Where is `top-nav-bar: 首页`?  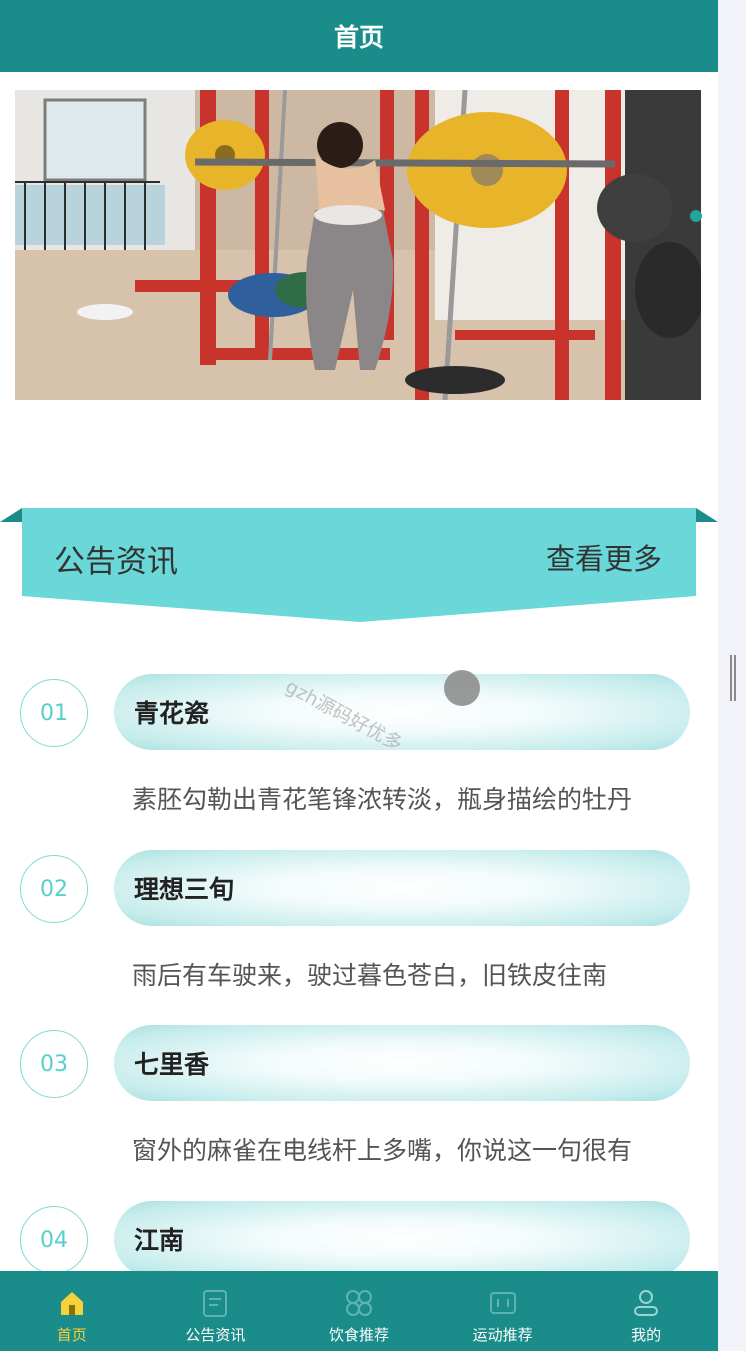 top-nav-bar: 首页 is located at coordinates (359, 36).